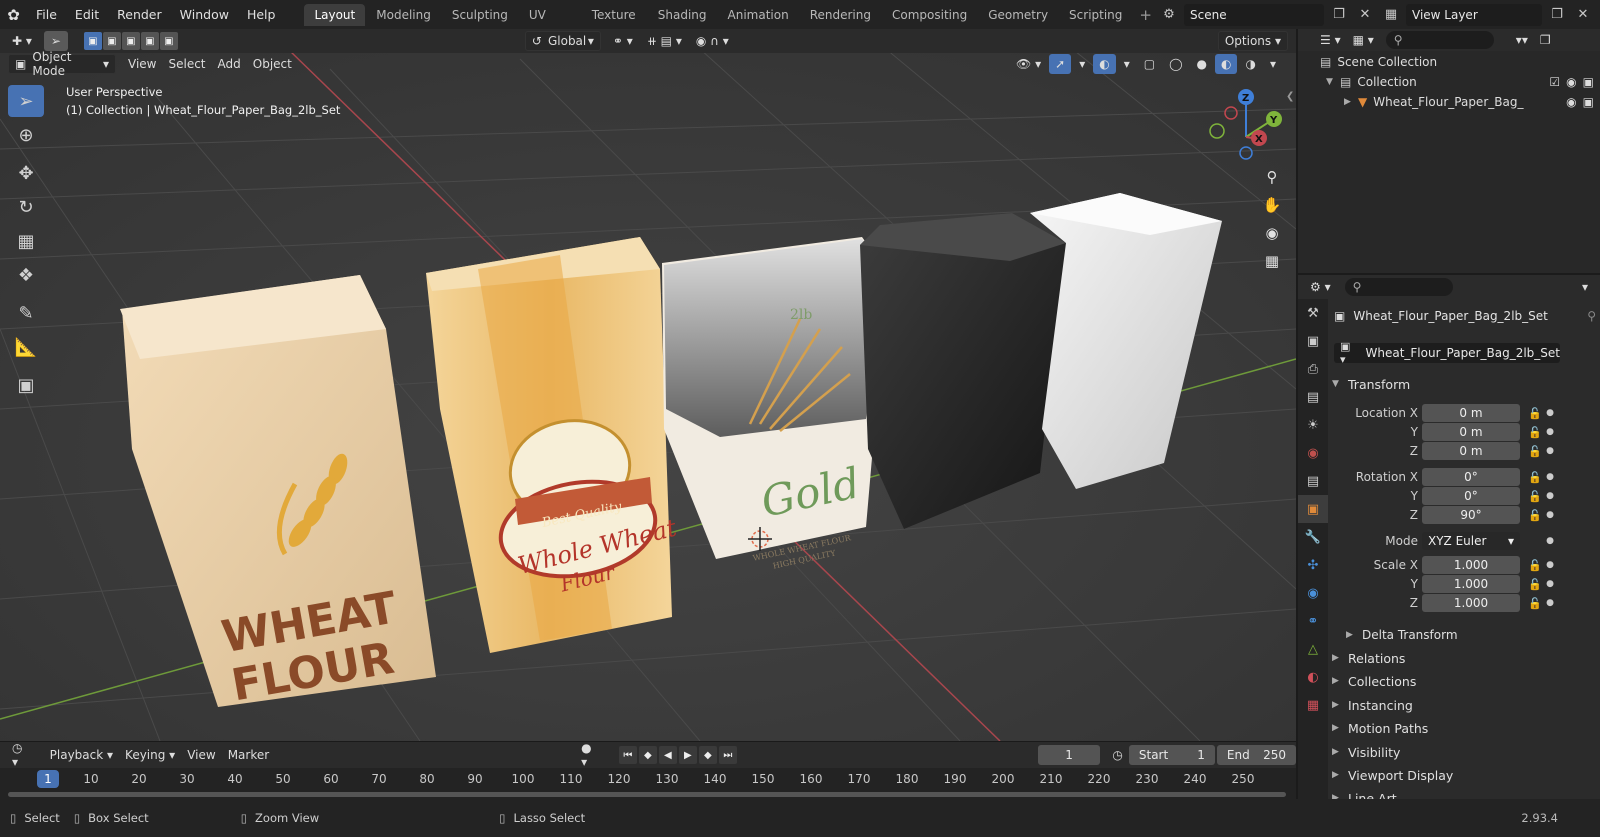  Describe the element at coordinates (1149, 64) in the screenshot. I see `xray-icon: ▢` at that location.